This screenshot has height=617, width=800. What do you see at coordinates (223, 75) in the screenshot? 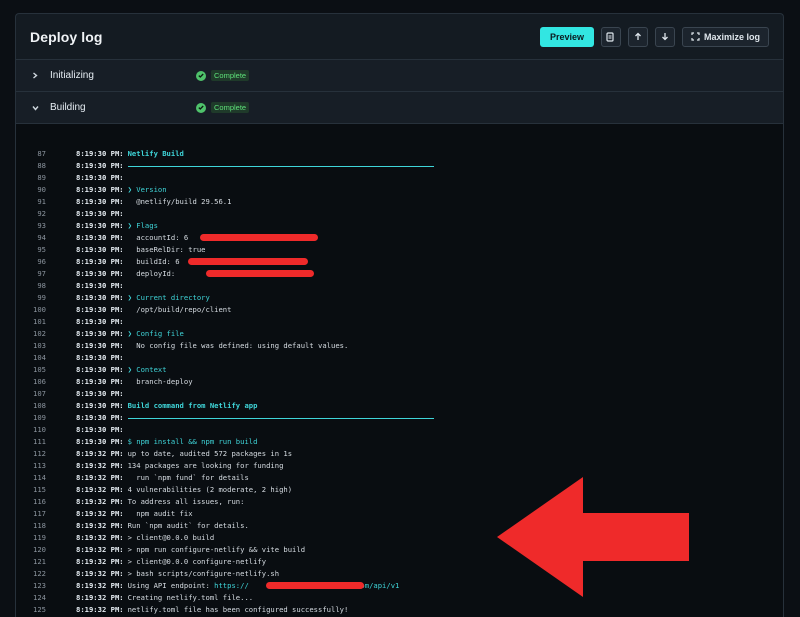
I see `status-badge: Complete` at bounding box center [223, 75].